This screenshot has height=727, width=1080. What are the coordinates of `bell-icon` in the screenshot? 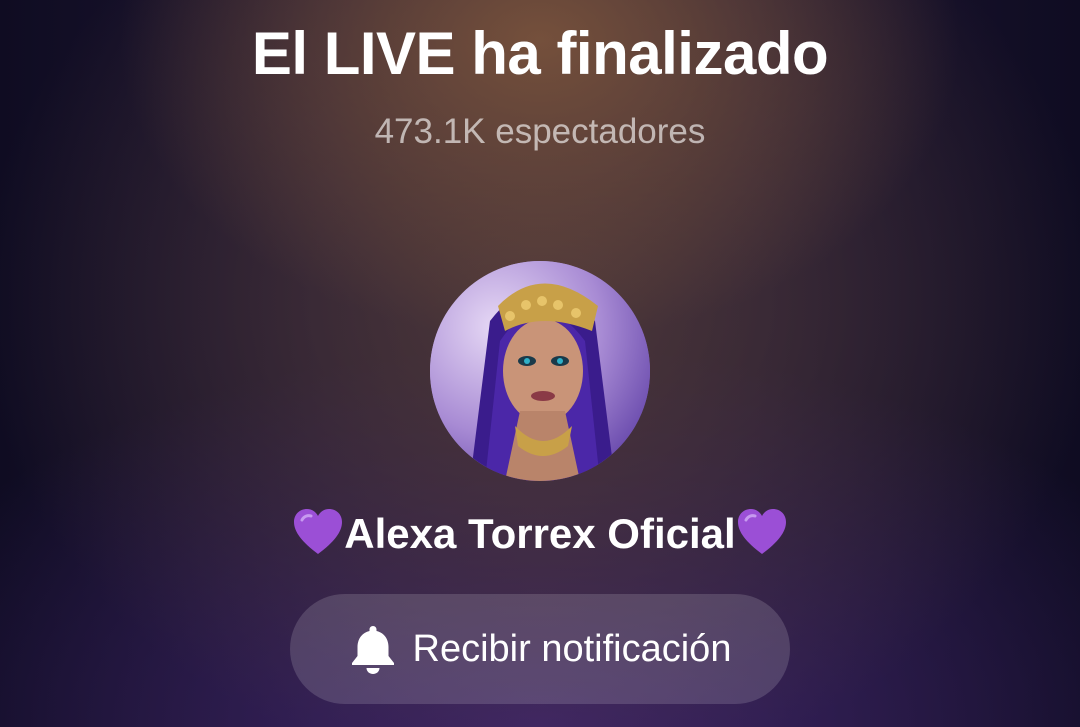 It's located at (372, 650).